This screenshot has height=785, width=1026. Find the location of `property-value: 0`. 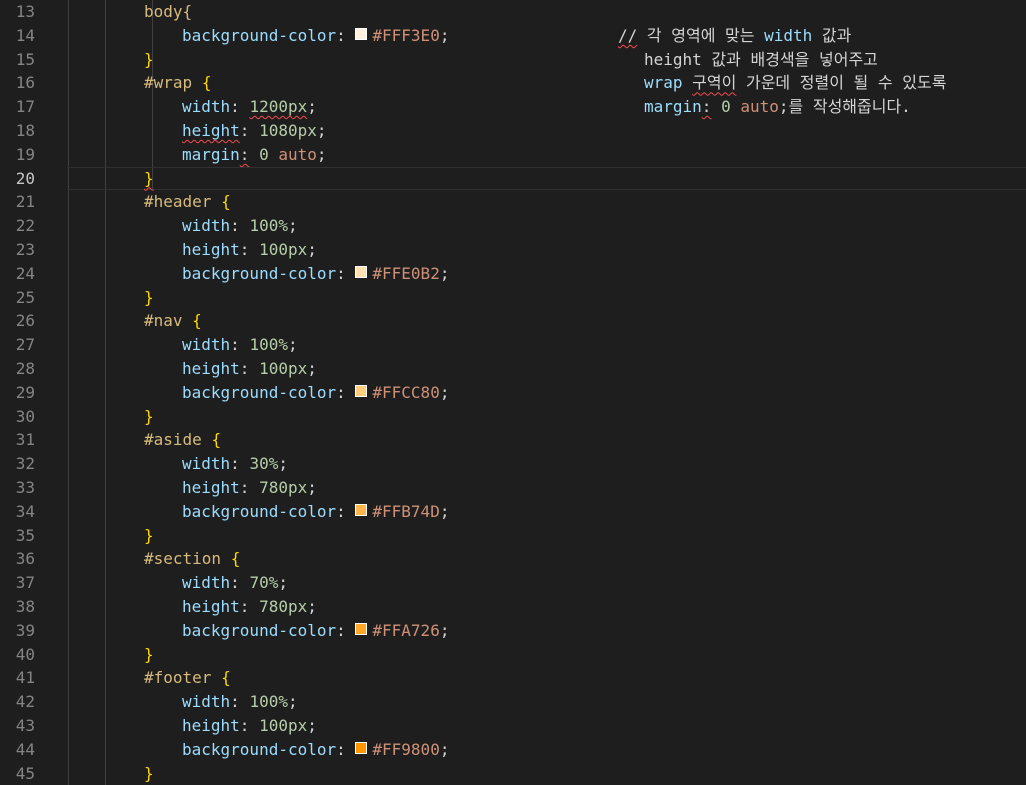

property-value: 0 is located at coordinates (264, 154).